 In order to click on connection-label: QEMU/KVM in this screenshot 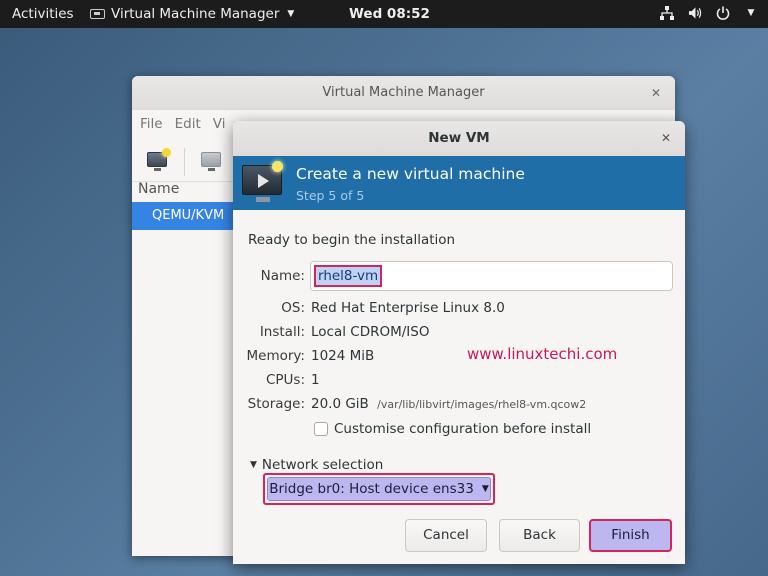, I will do `click(188, 215)`.